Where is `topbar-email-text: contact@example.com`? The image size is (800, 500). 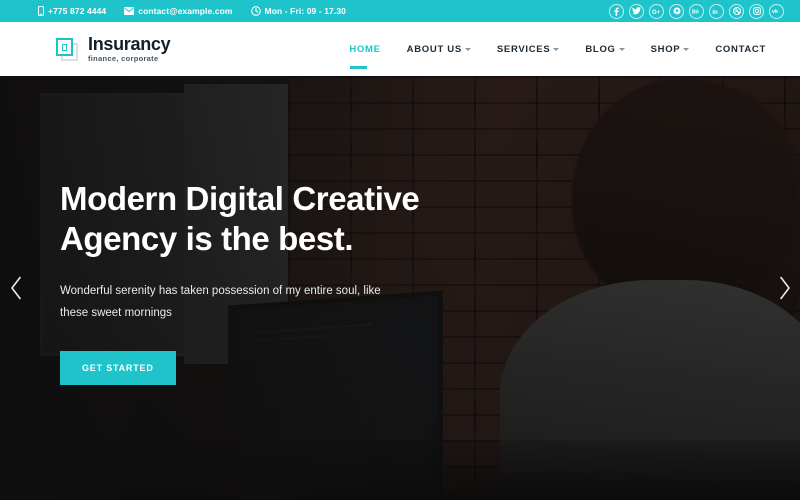
topbar-email-text: contact@example.com is located at coordinates (185, 11).